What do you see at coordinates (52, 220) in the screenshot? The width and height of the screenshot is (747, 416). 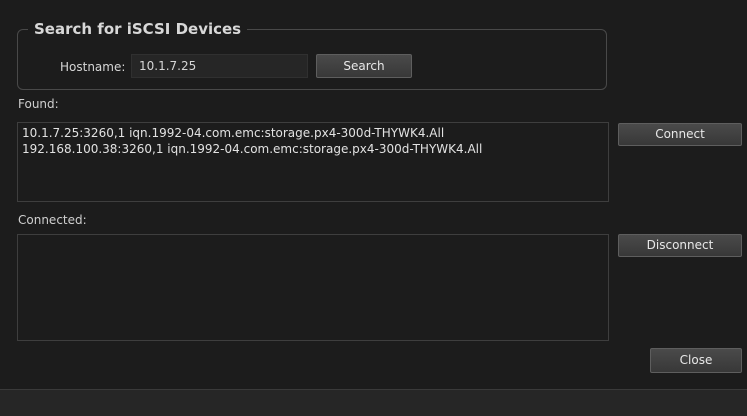 I see `connected-label: Connected:` at bounding box center [52, 220].